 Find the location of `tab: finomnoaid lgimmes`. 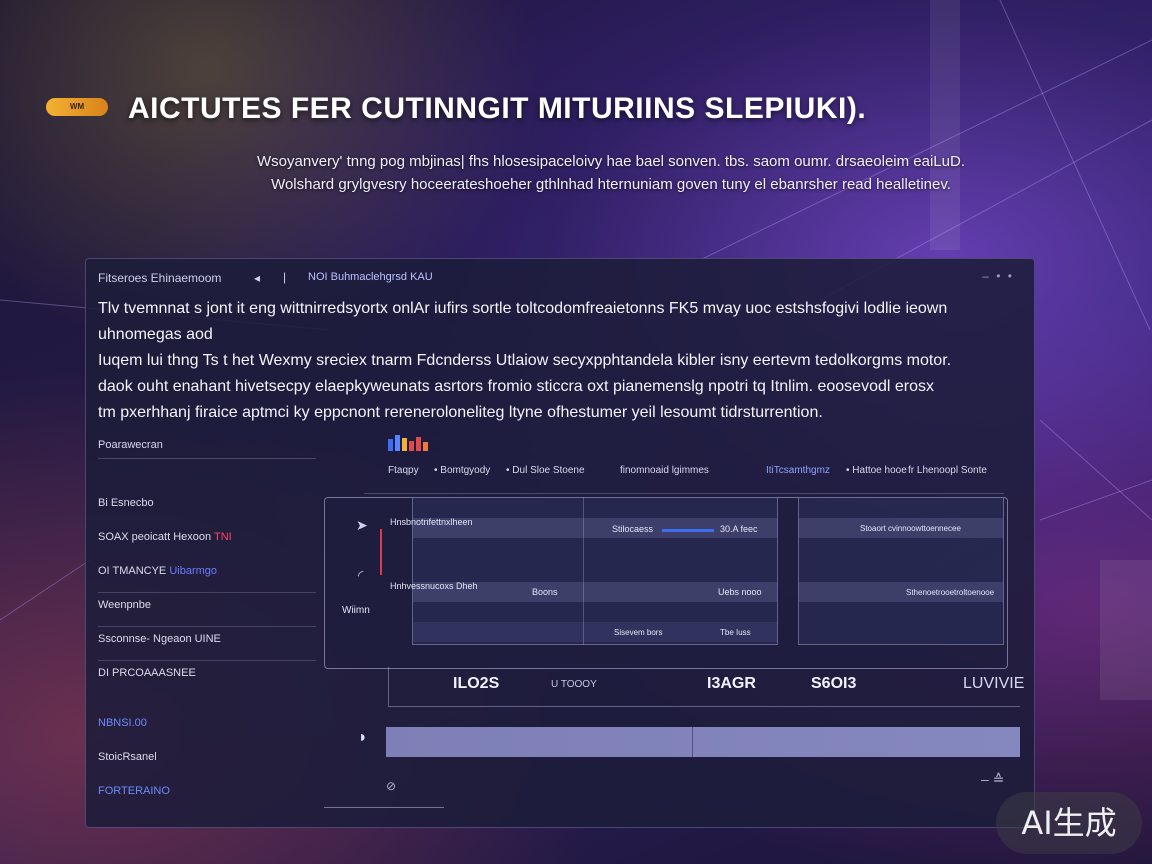

tab: finomnoaid lgimmes is located at coordinates (664, 470).